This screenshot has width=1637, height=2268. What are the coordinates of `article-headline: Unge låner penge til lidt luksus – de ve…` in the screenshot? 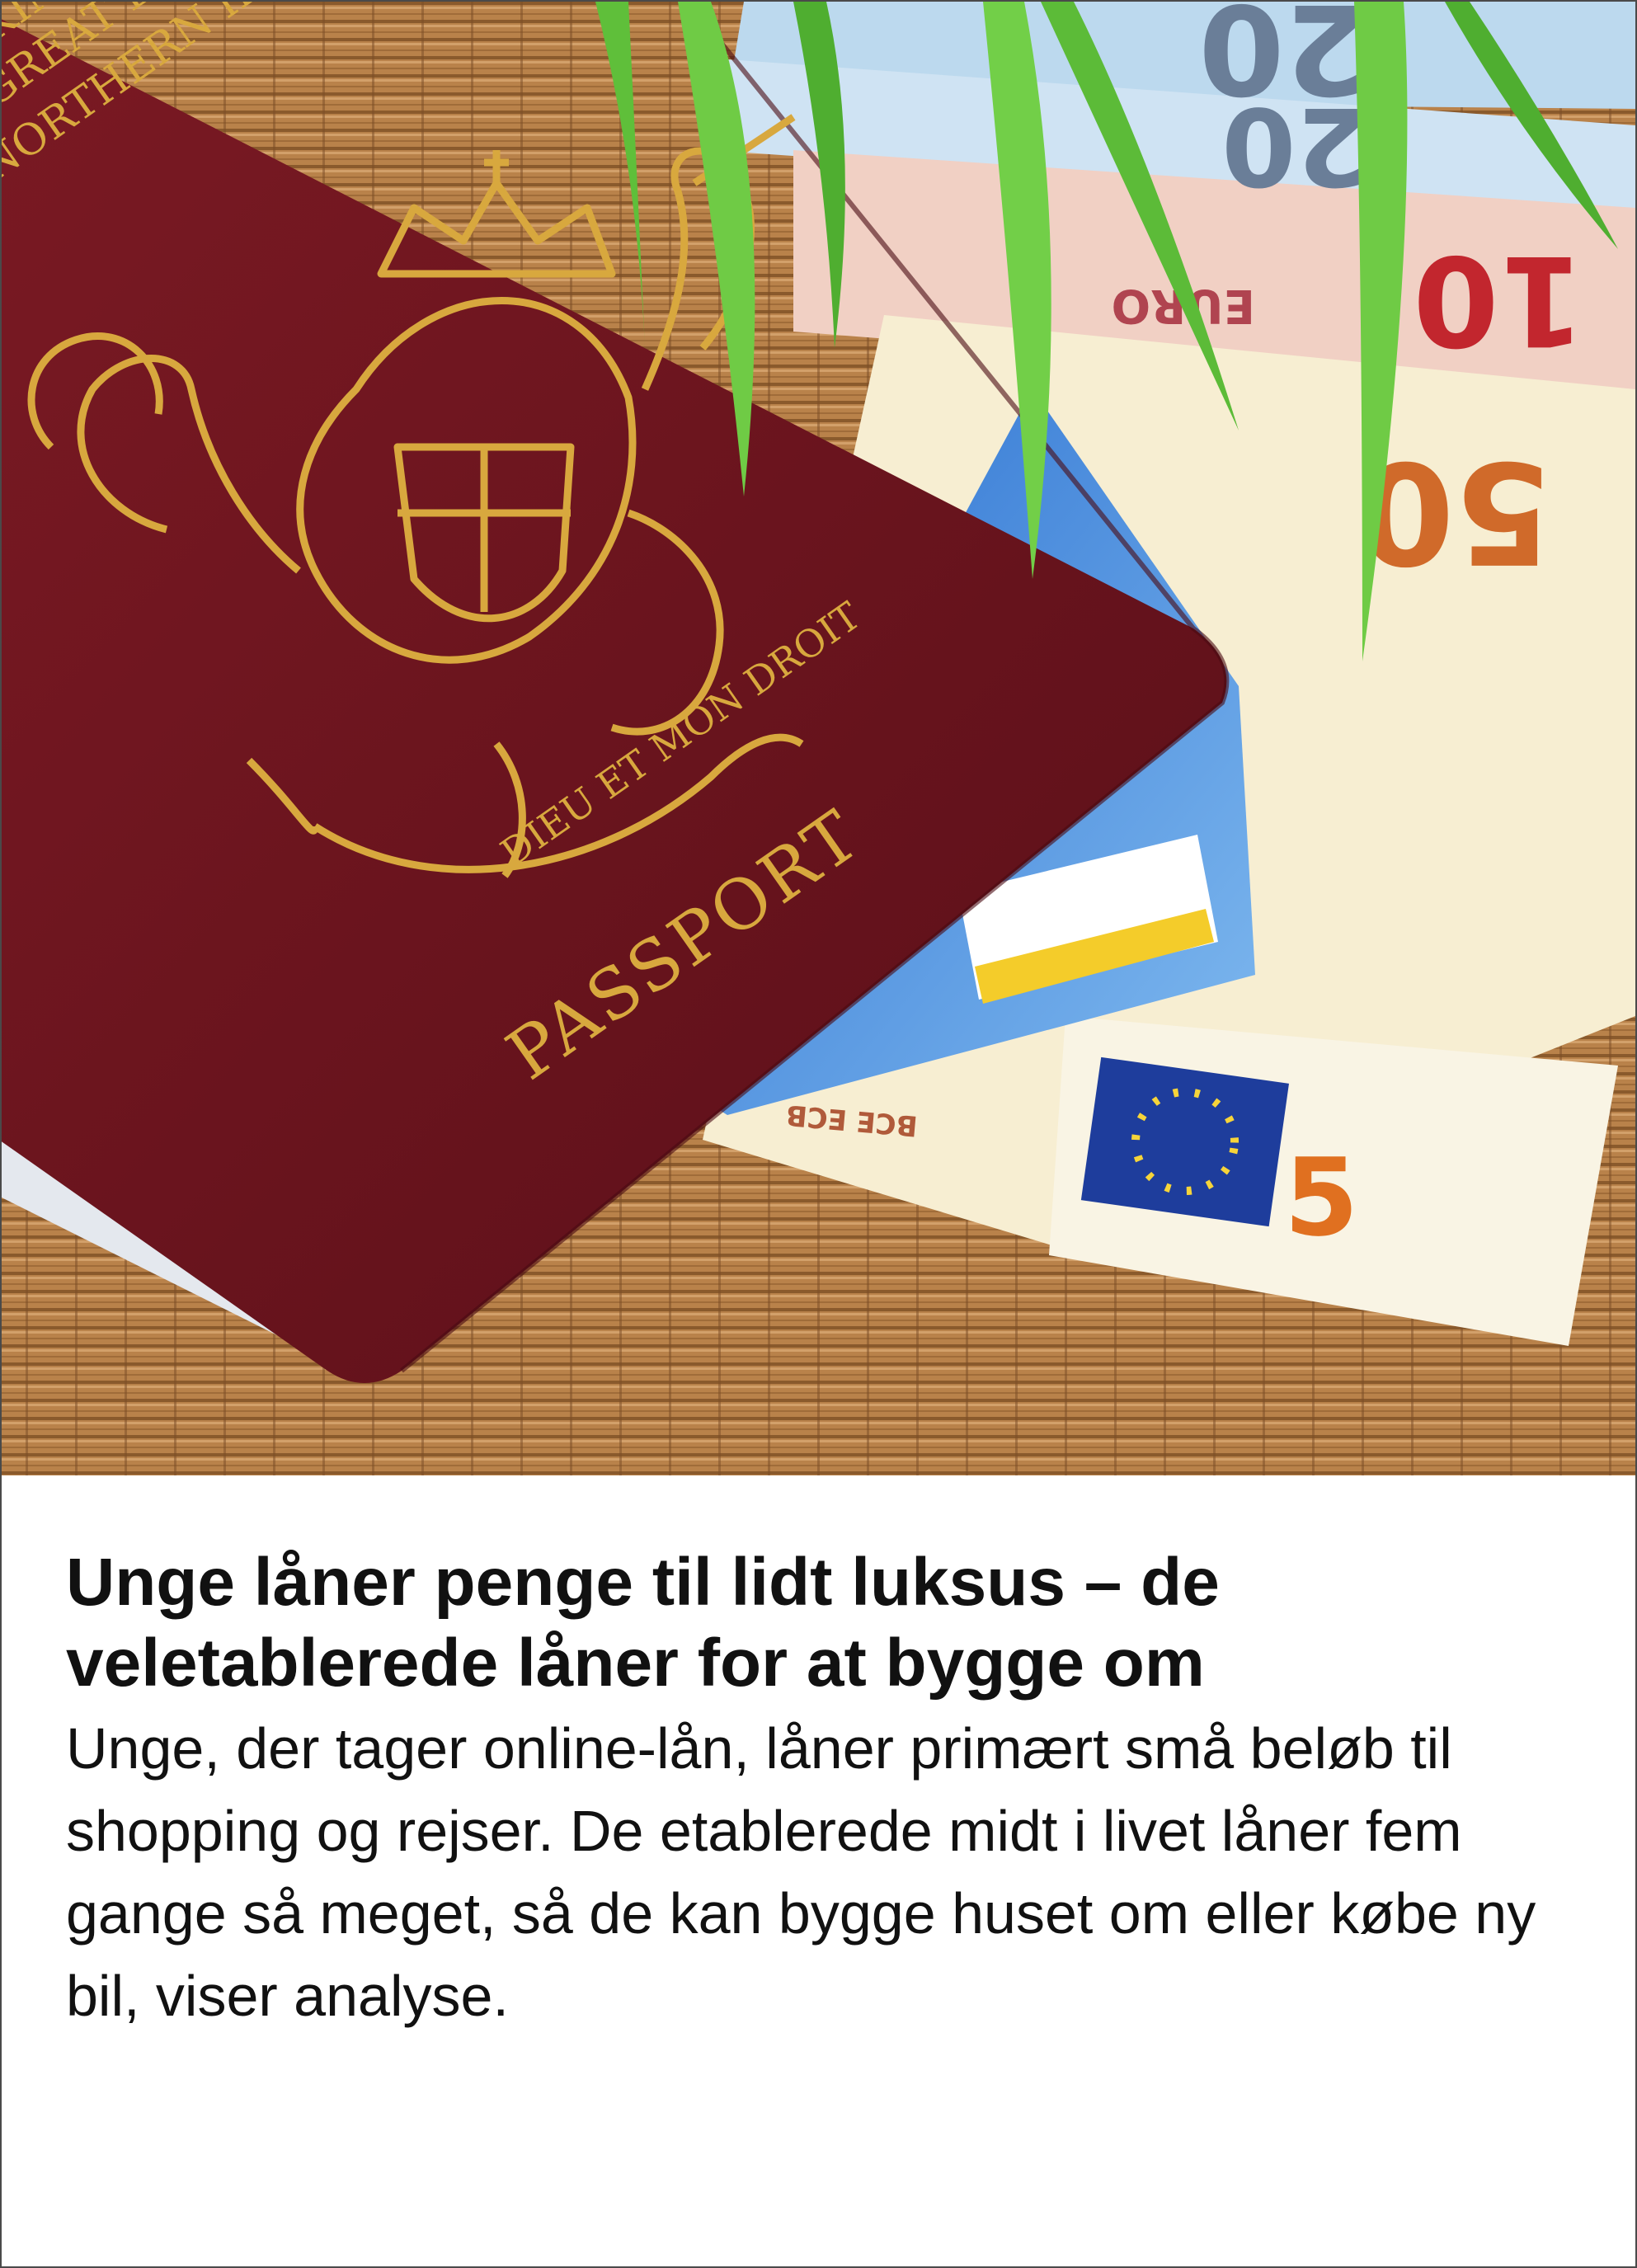 It's located at (824, 1623).